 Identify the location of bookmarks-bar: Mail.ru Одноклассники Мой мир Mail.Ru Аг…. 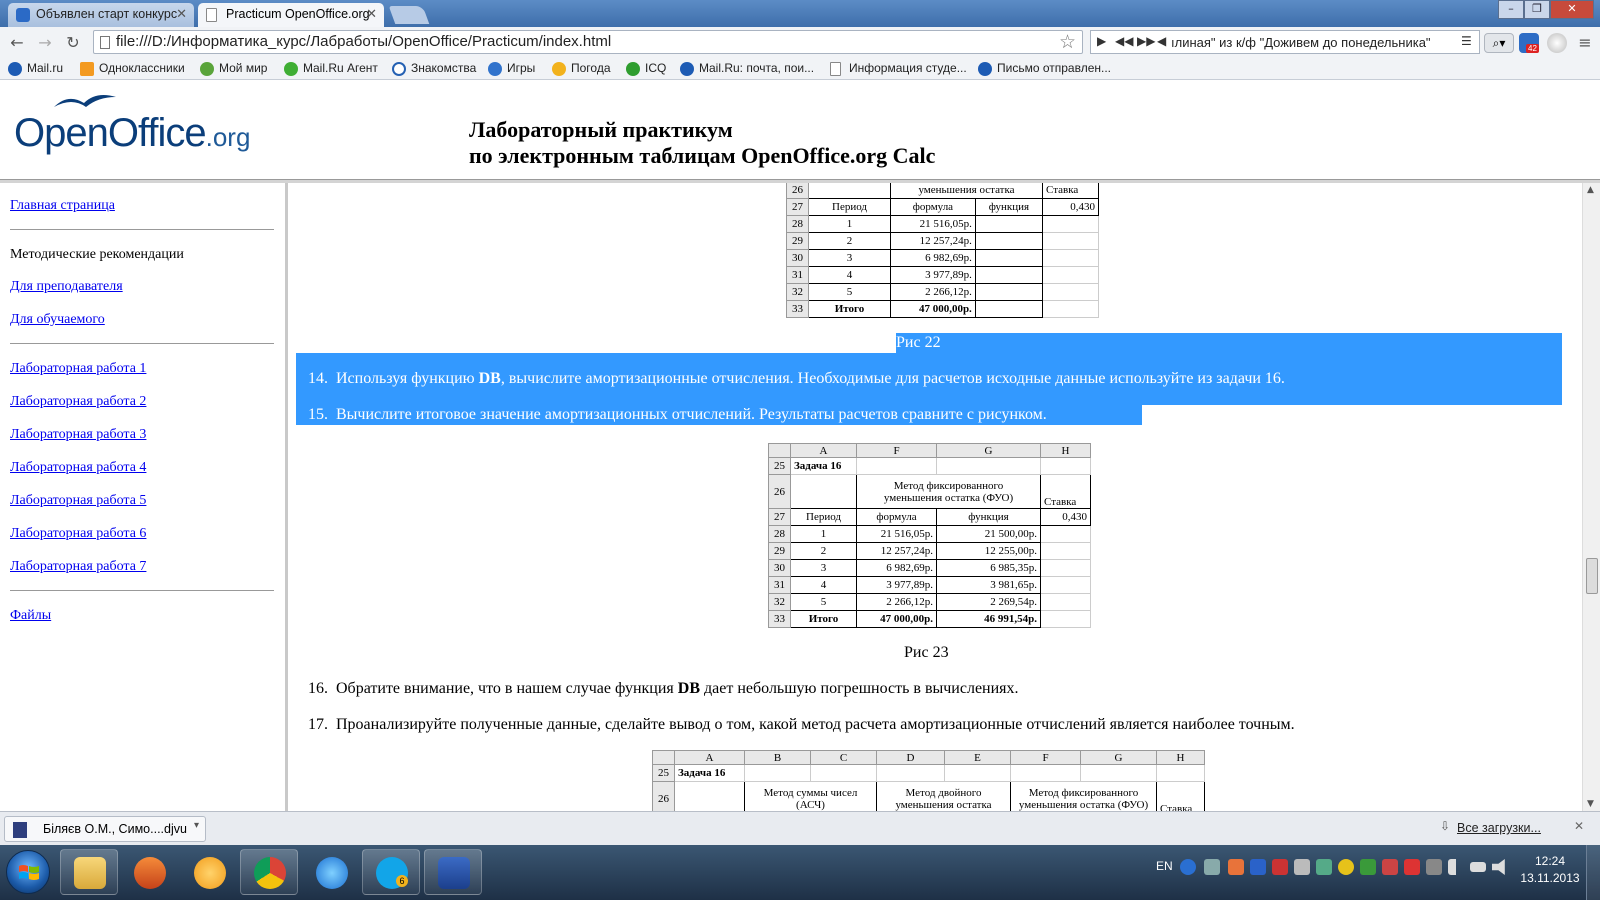
(800, 69).